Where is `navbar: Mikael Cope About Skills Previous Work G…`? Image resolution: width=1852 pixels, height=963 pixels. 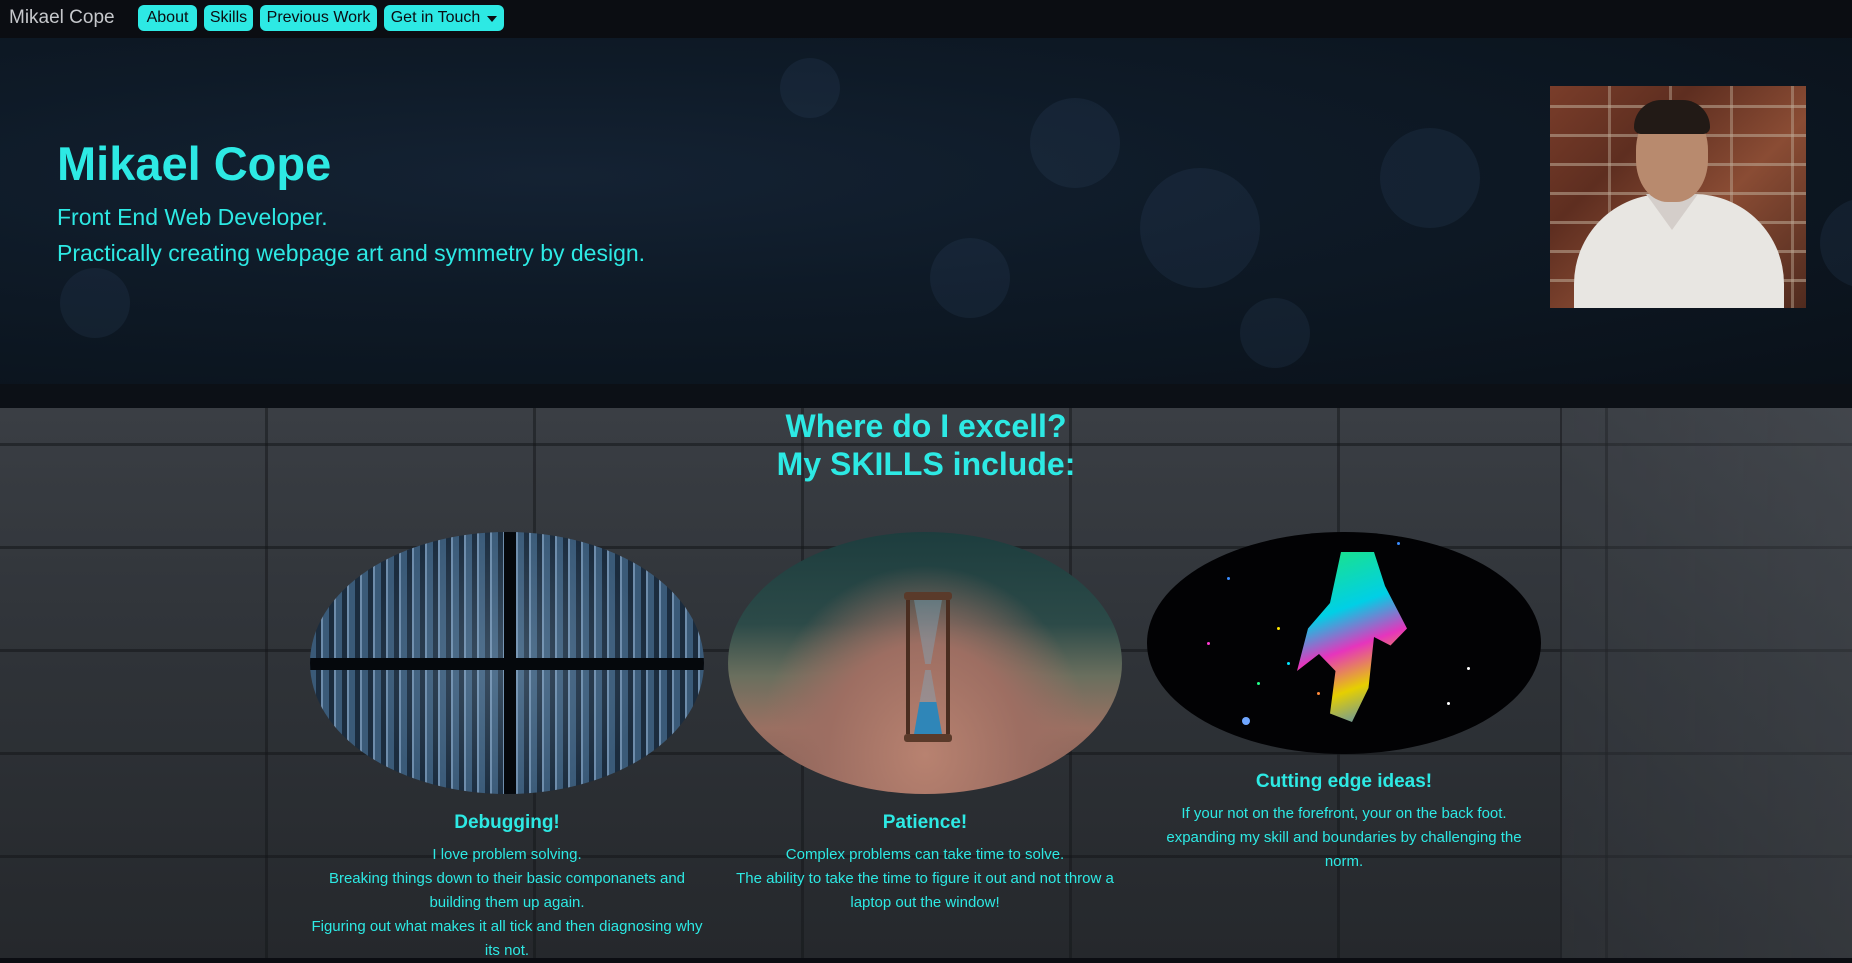
navbar: Mikael Cope About Skills Previous Work G… is located at coordinates (926, 19).